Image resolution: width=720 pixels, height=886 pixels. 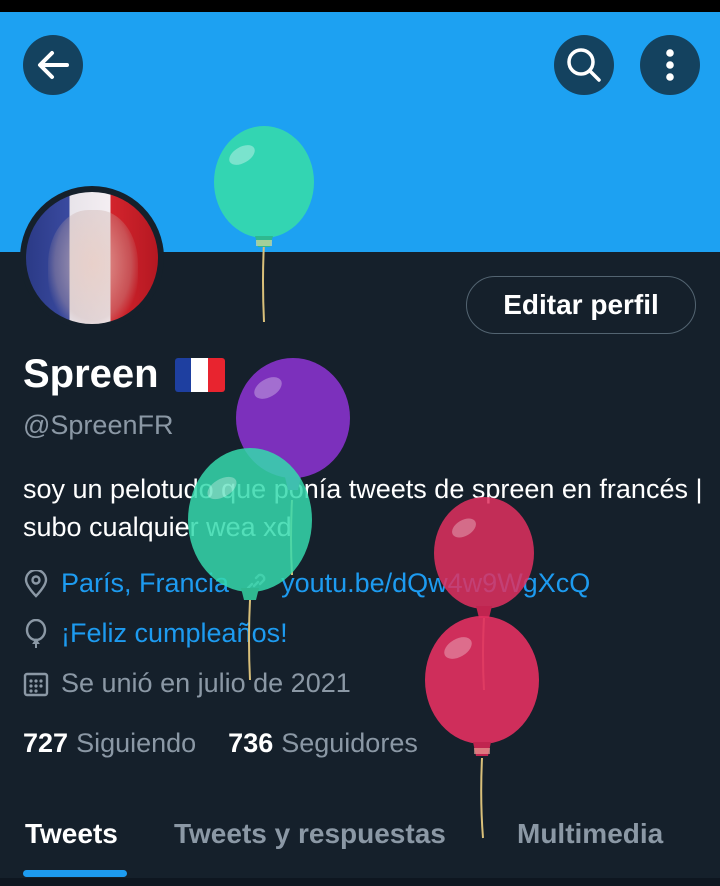 I want to click on followers-label: Seguidores, so click(x=349, y=743).